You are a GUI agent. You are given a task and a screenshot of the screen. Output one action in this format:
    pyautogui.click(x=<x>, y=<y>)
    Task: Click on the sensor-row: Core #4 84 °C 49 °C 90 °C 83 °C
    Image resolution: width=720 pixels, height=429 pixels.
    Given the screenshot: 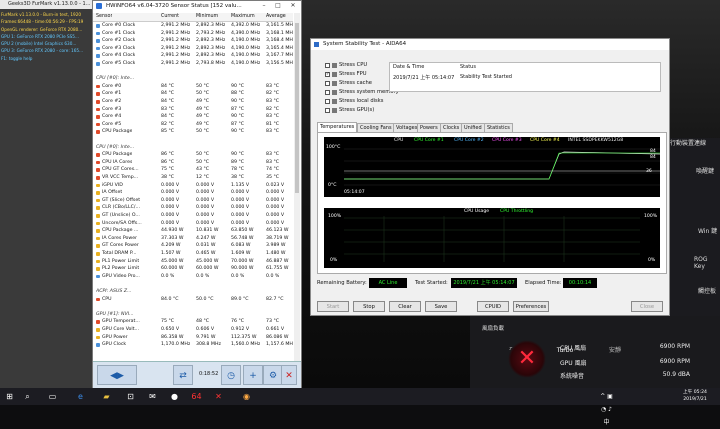 What is the action you would take?
    pyautogui.click(x=193, y=117)
    